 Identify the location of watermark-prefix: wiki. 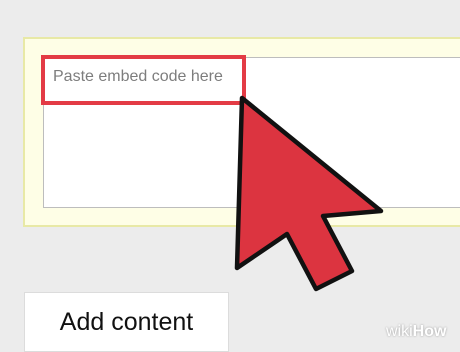
(399, 331).